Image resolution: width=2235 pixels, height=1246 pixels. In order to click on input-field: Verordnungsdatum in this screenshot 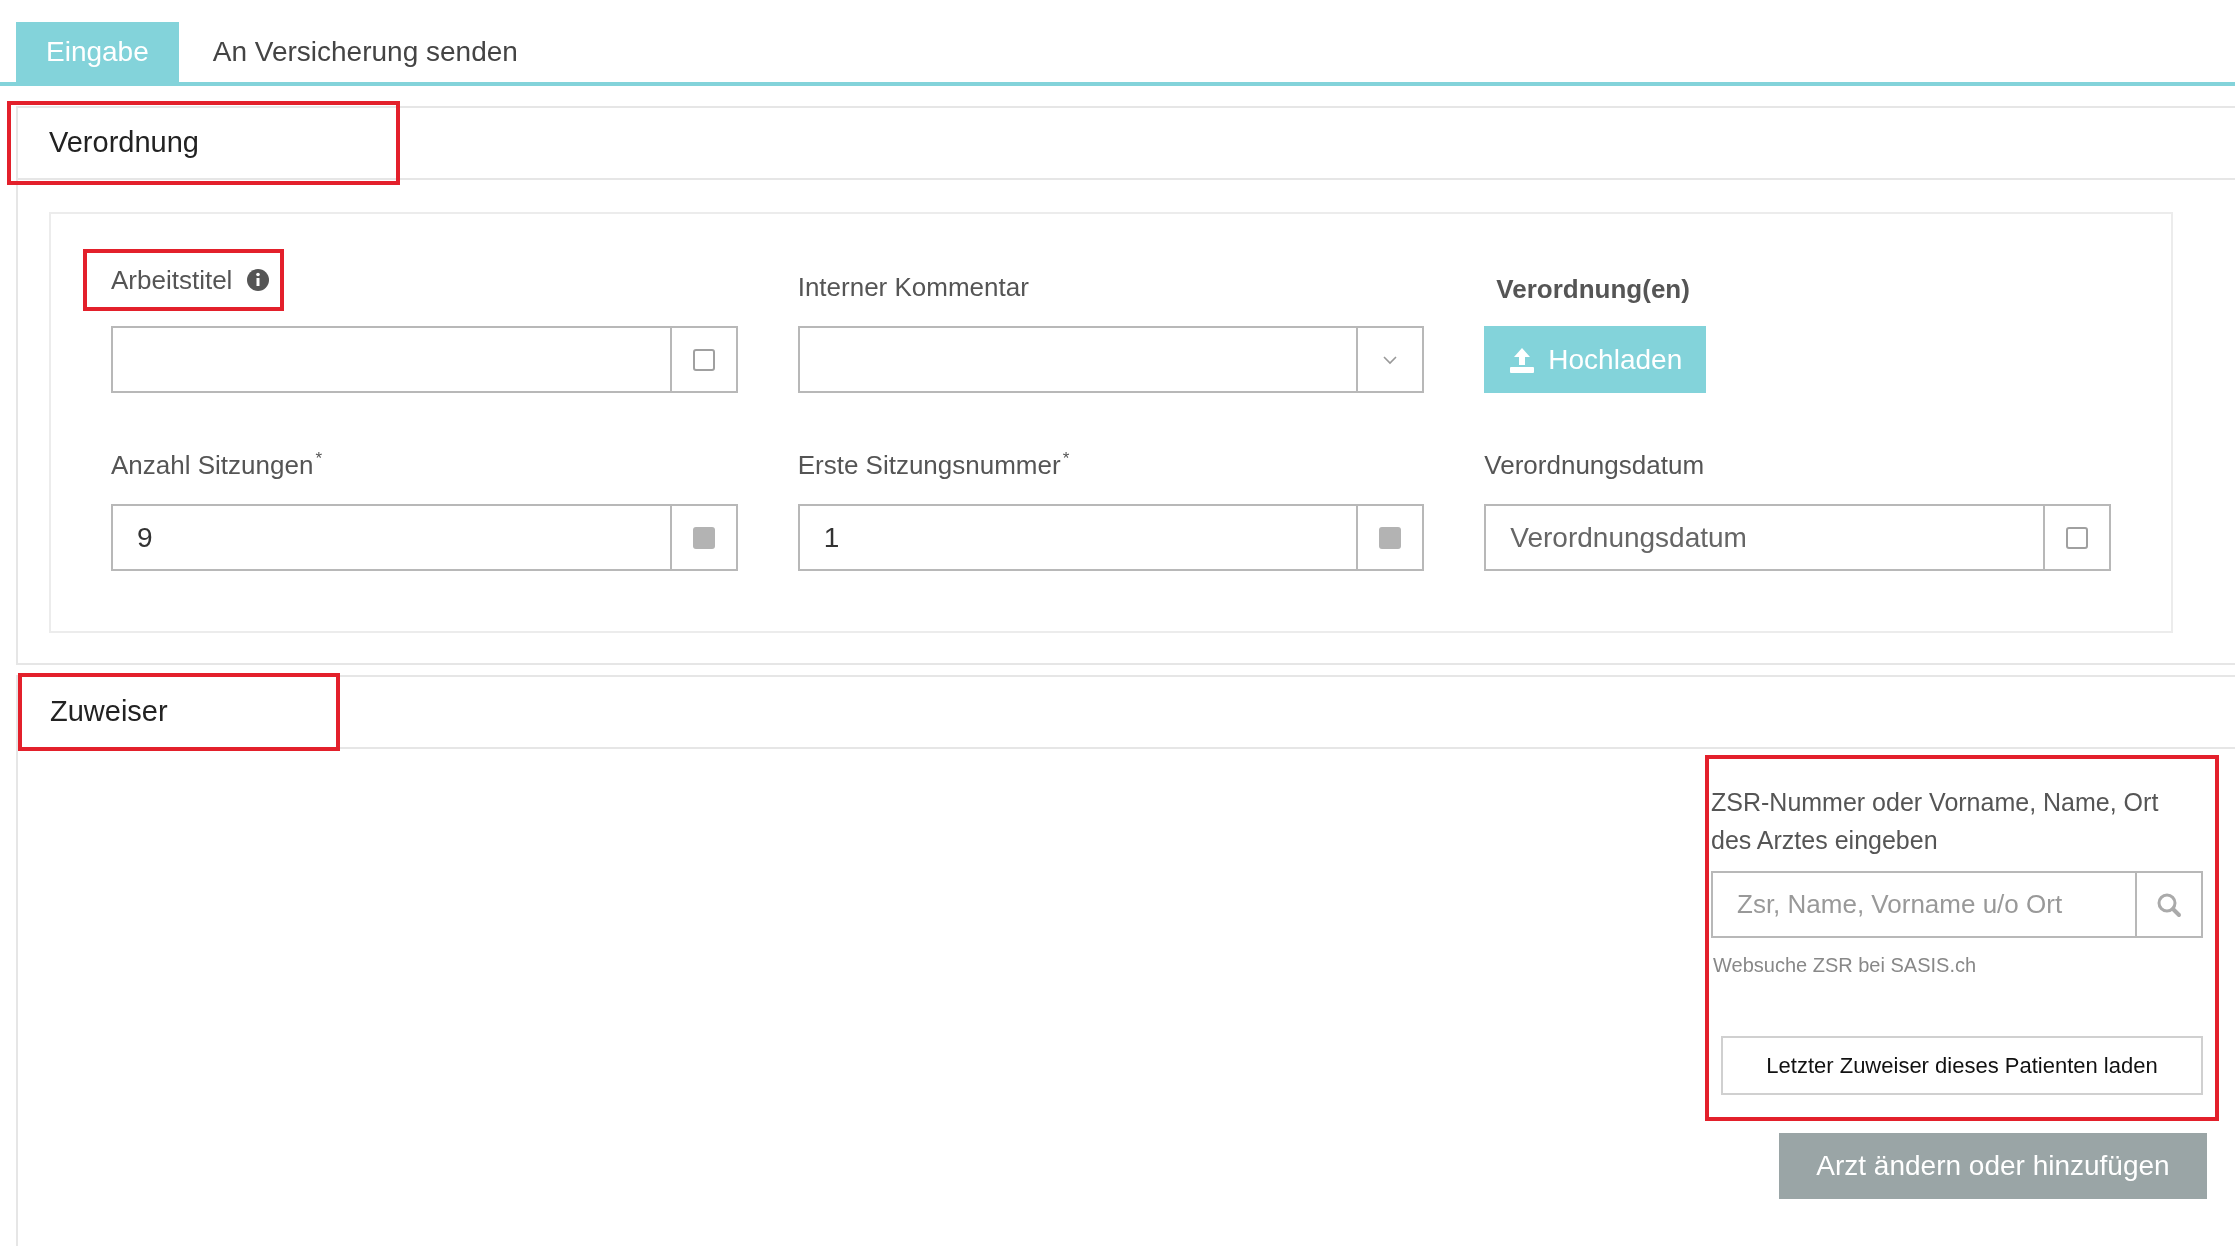, I will do `click(1763, 537)`.